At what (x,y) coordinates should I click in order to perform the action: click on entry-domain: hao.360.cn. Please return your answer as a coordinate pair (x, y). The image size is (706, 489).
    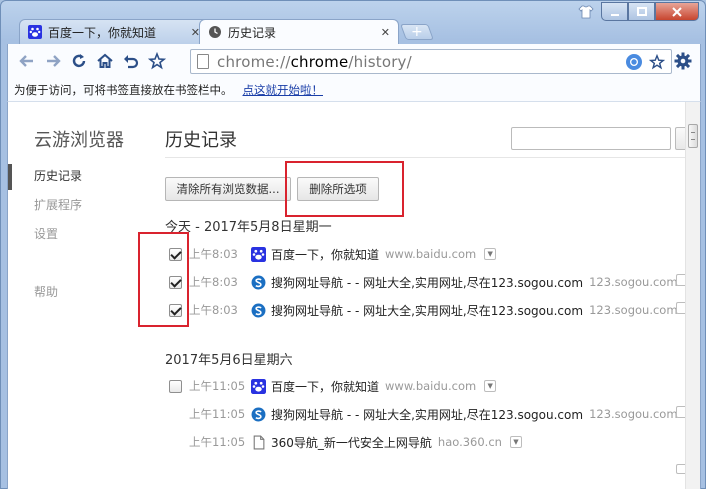
    Looking at the image, I should click on (469, 442).